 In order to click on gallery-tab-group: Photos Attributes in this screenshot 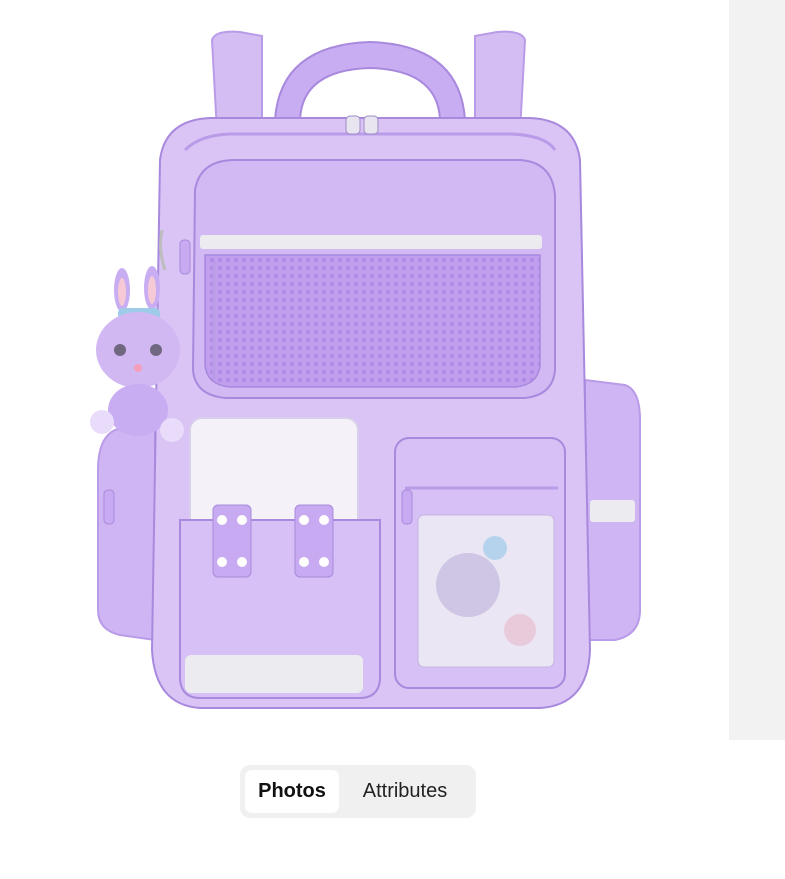, I will do `click(358, 791)`.